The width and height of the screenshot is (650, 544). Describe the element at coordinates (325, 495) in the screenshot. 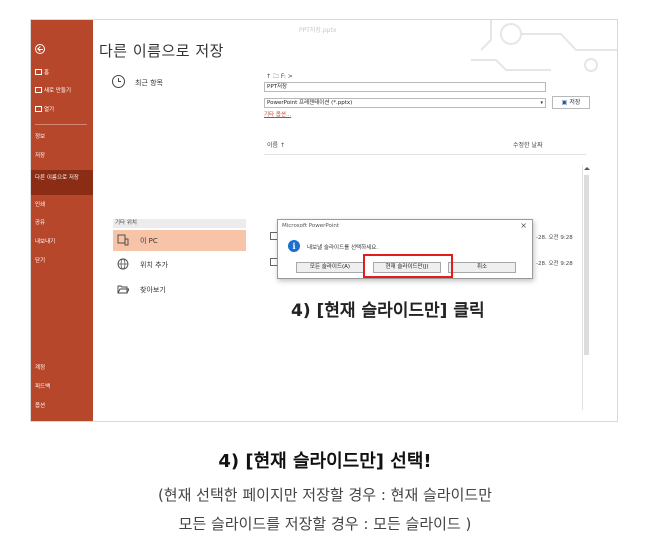

I see `caption-line: (현재 선택한 페이지만 저장할 경우 : 현재 슬라이드만` at that location.